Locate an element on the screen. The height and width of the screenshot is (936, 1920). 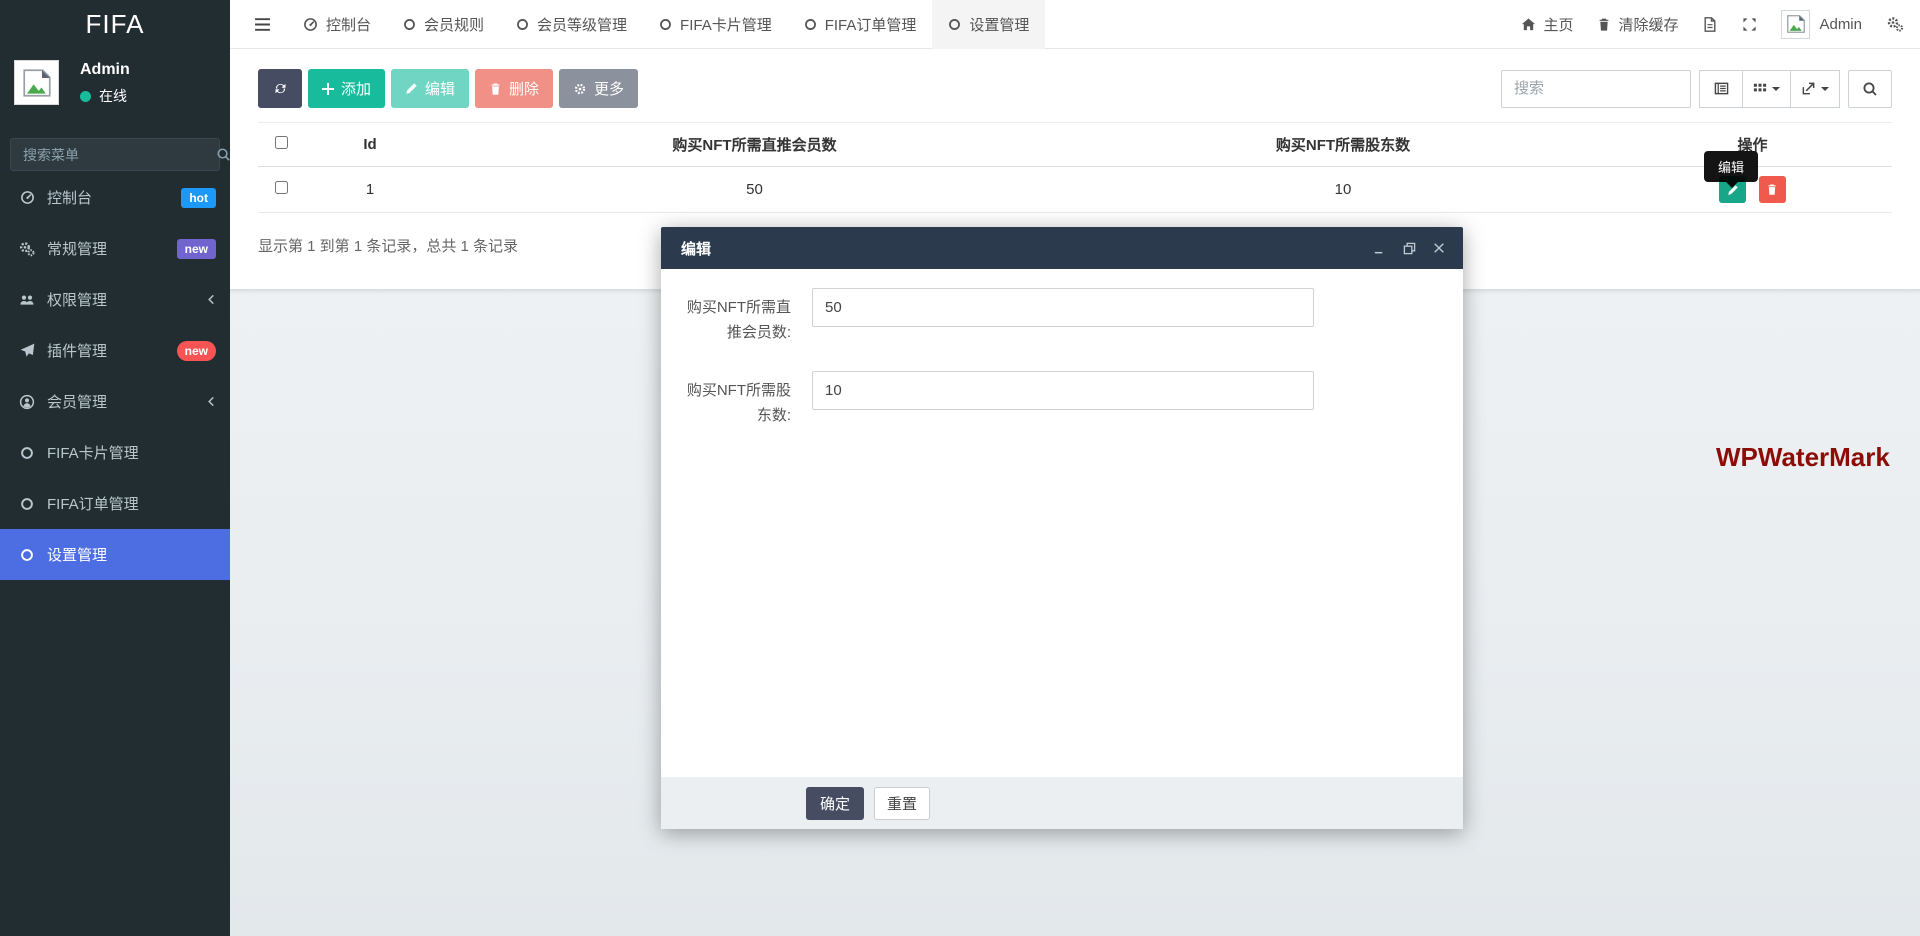
data-table: Id 购买NFT所需直推会员数 购买NFT所需股东数 操作 1 50 10 is located at coordinates (1075, 167).